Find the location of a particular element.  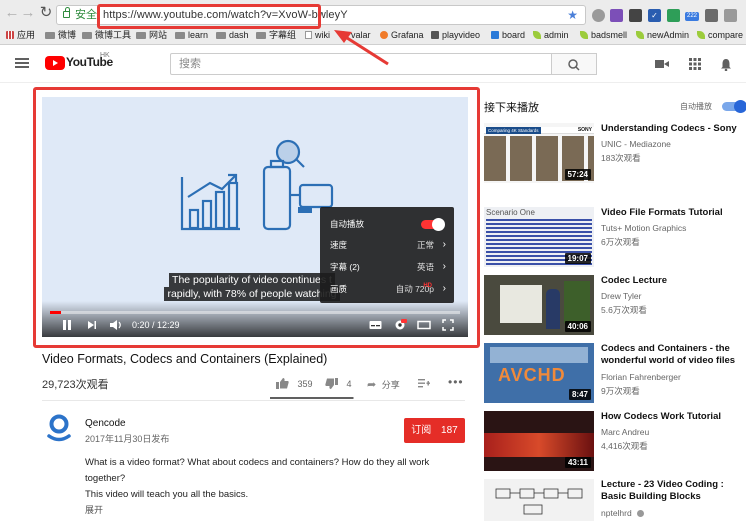

bookmark-folder: 微博 is located at coordinates (60, 35).